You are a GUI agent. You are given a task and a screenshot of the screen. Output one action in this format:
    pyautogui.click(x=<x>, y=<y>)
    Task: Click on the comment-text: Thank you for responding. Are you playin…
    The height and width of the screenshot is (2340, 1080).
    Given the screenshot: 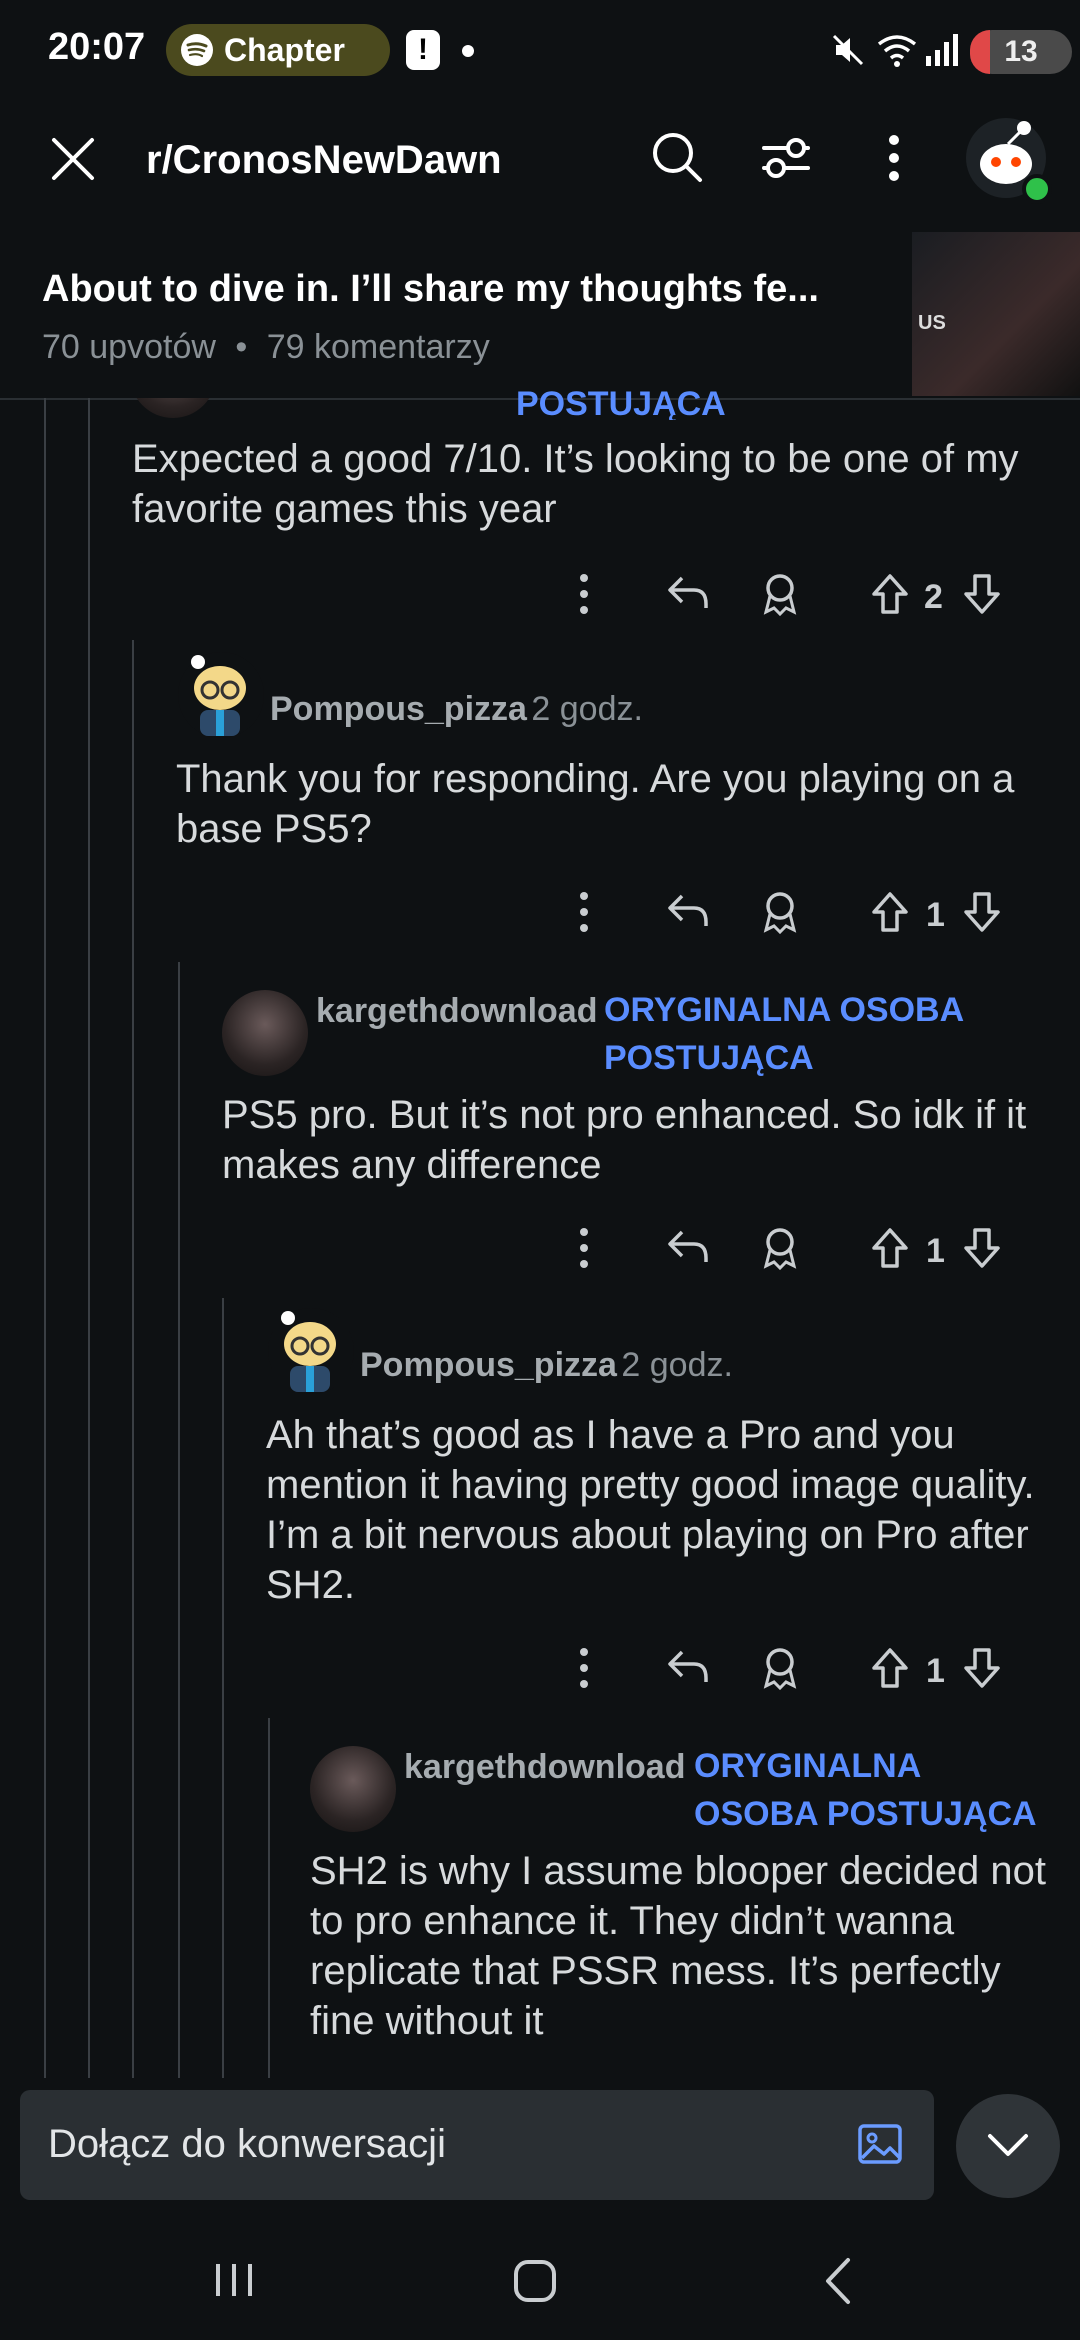 What is the action you would take?
    pyautogui.click(x=595, y=804)
    